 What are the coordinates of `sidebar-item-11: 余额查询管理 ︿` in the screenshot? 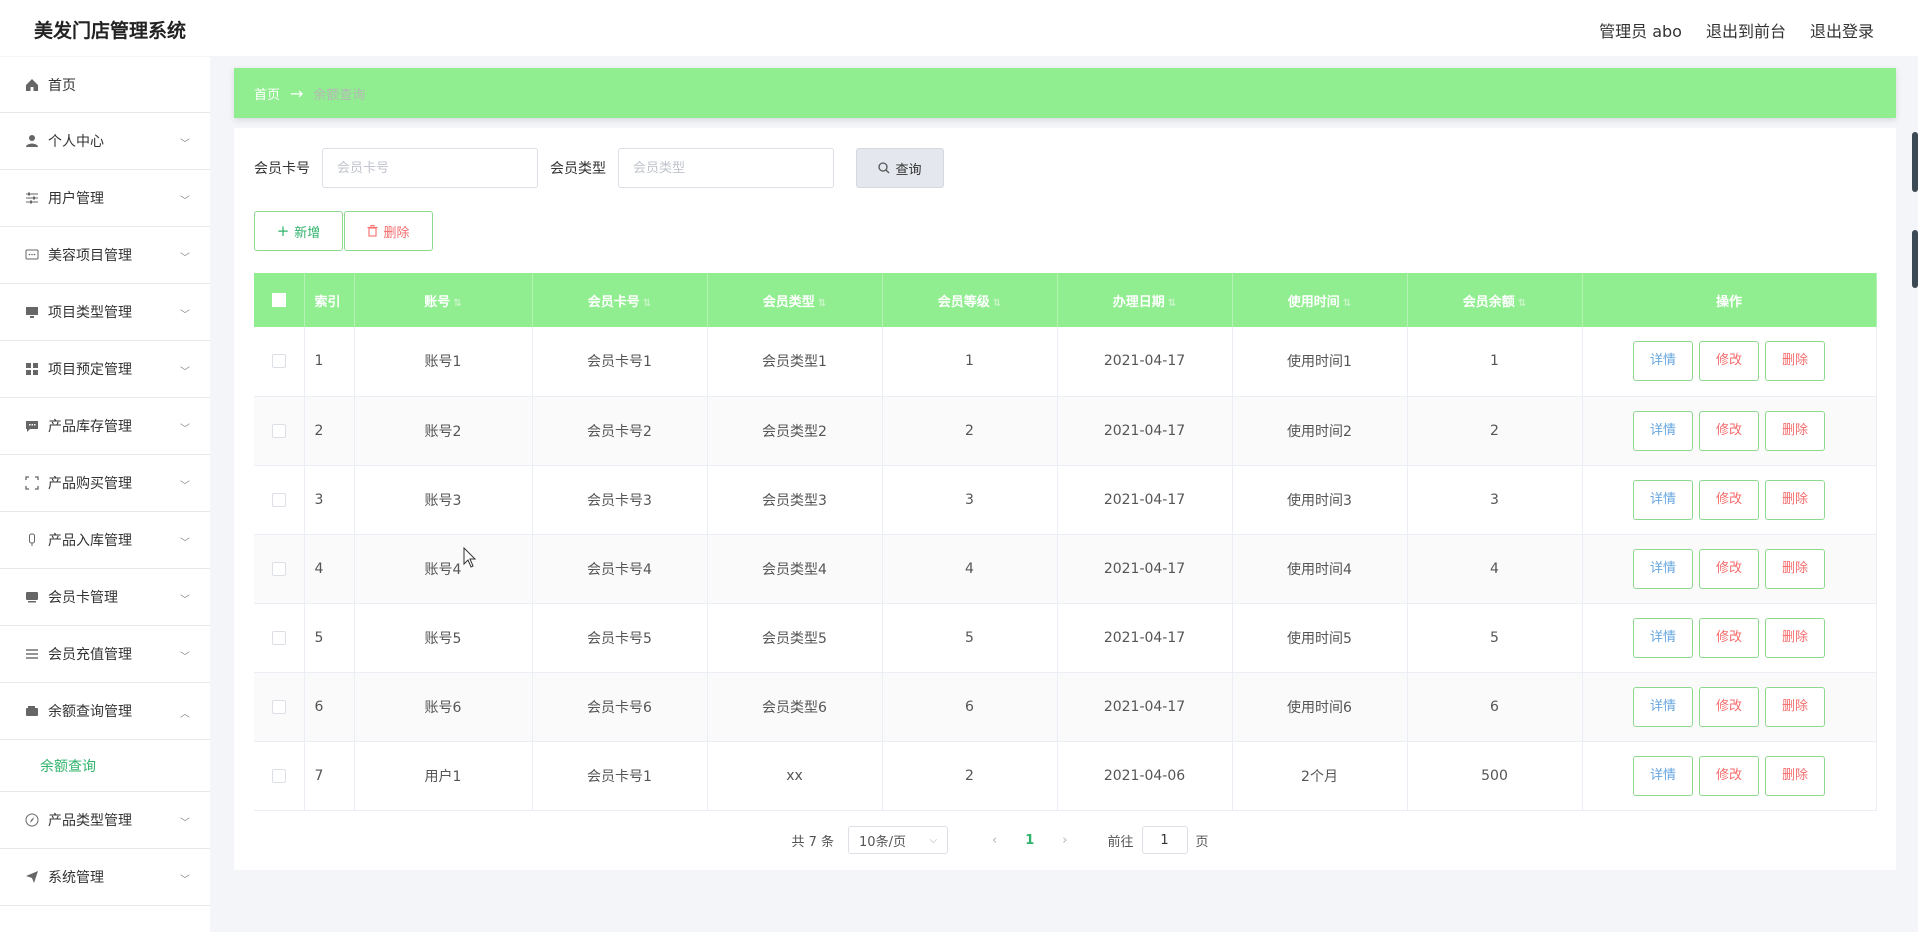 It's located at (105, 711).